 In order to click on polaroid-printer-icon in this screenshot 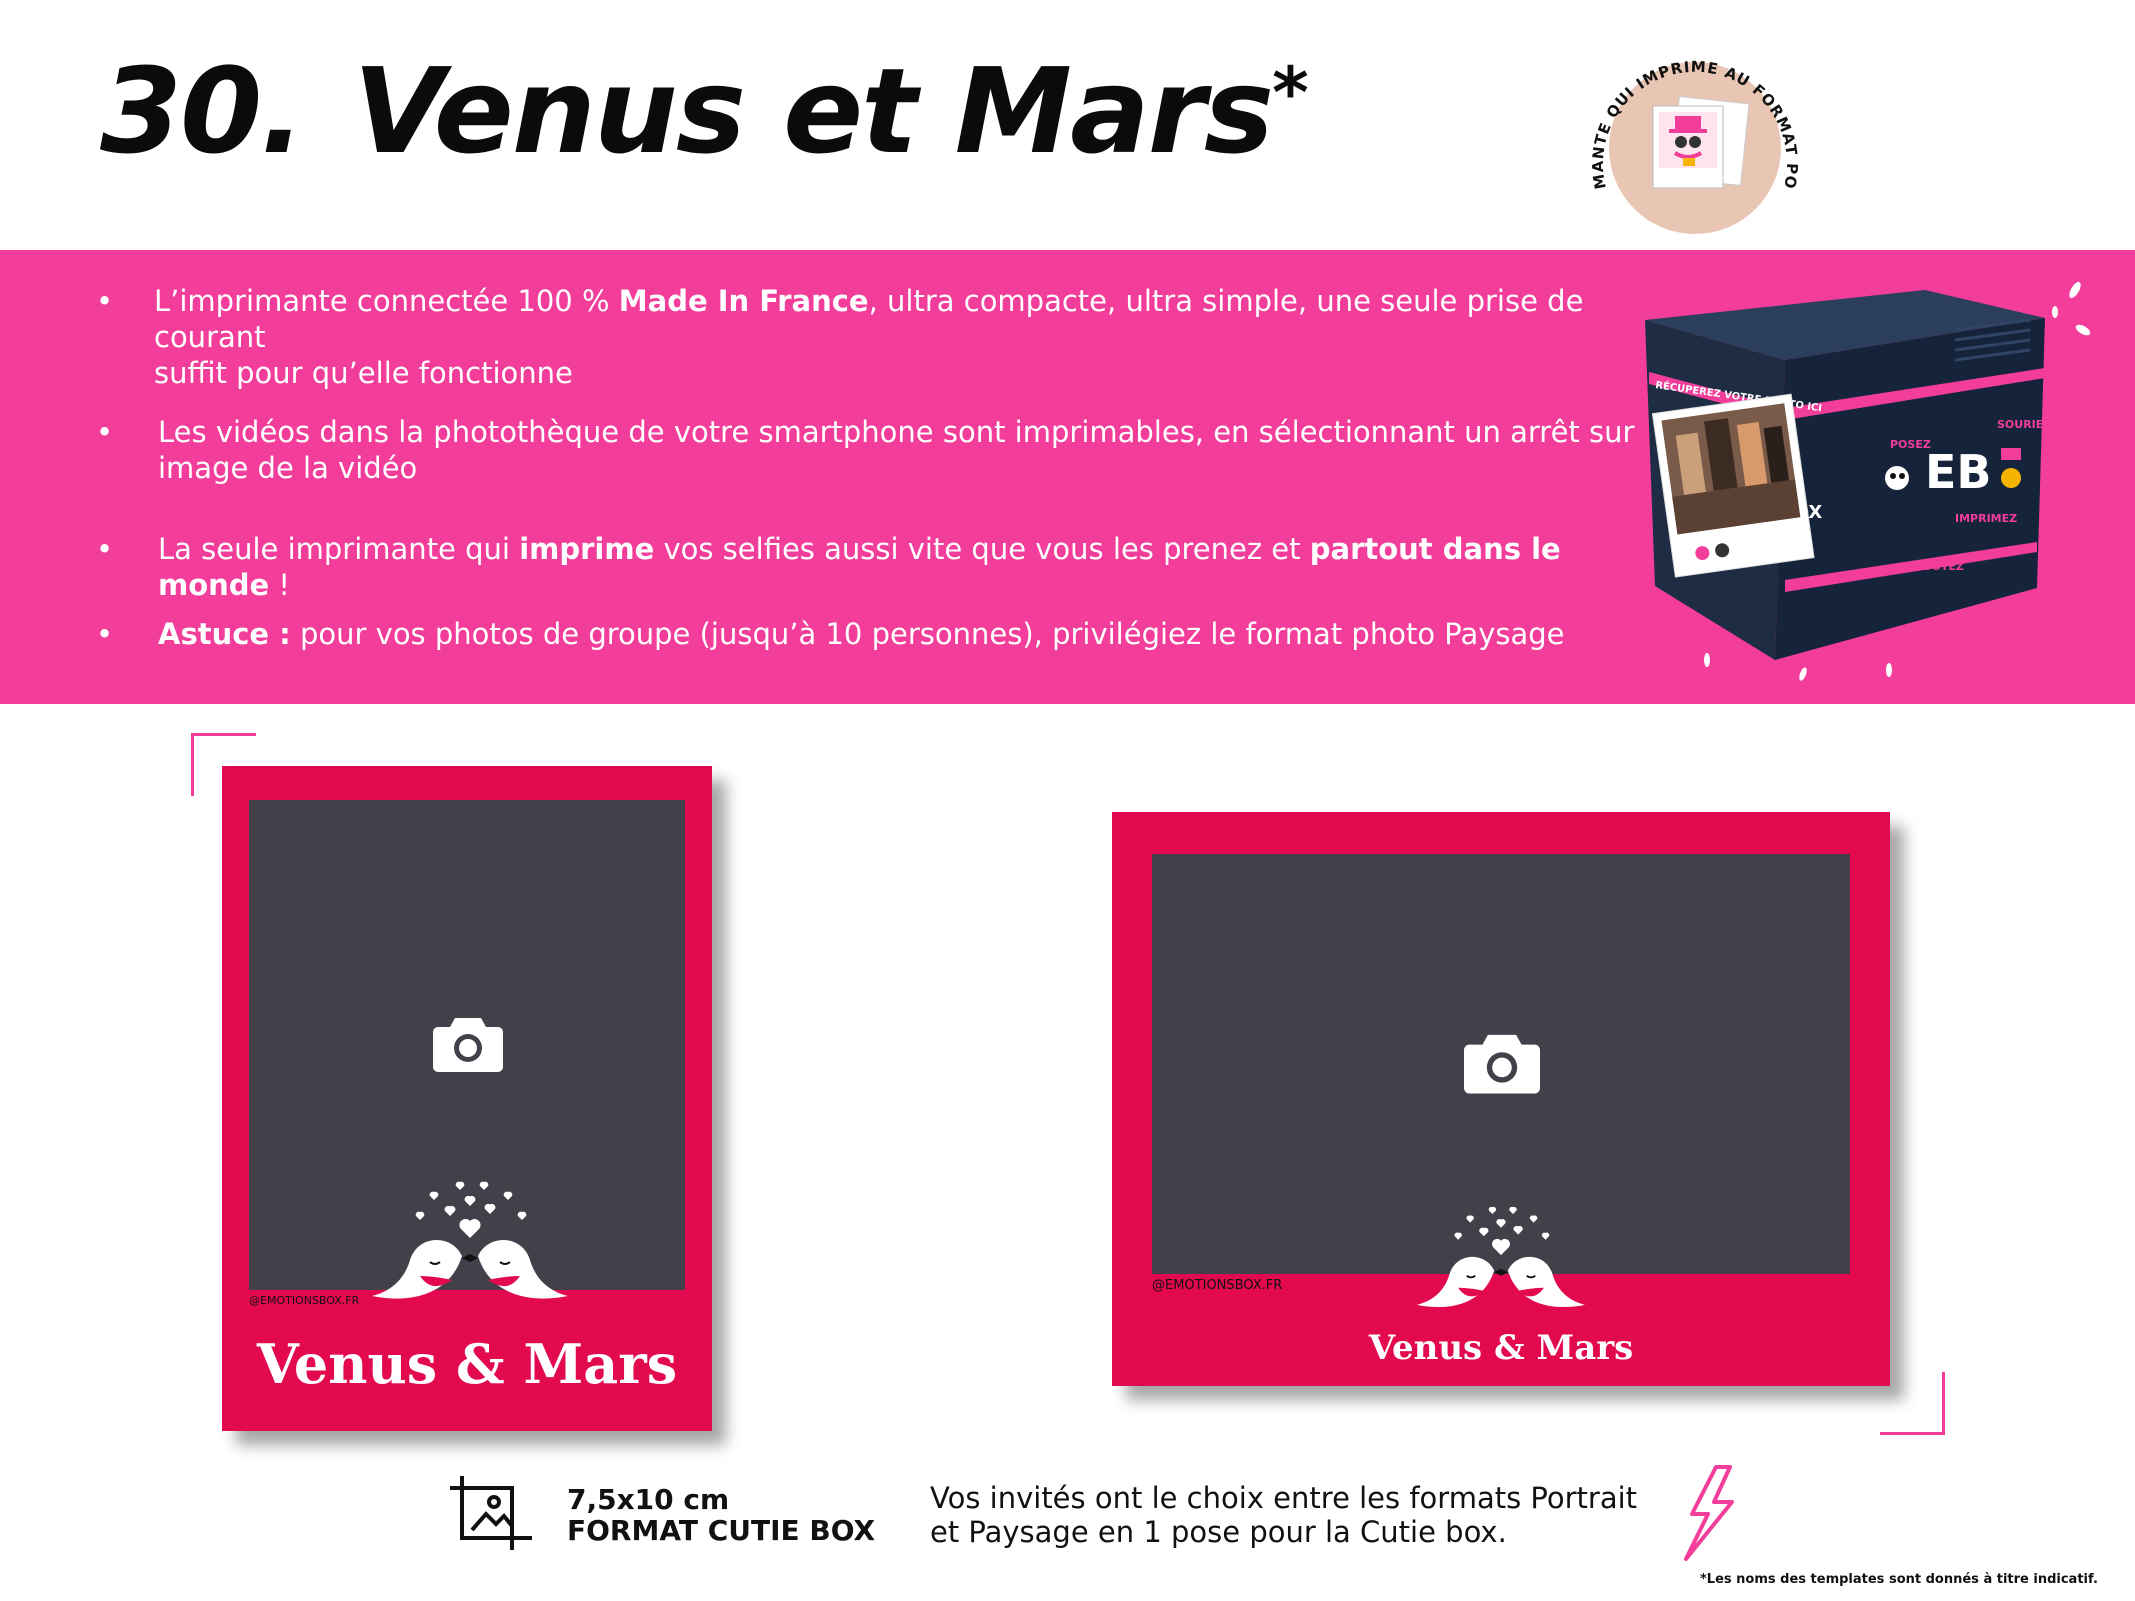, I will do `click(1701, 142)`.